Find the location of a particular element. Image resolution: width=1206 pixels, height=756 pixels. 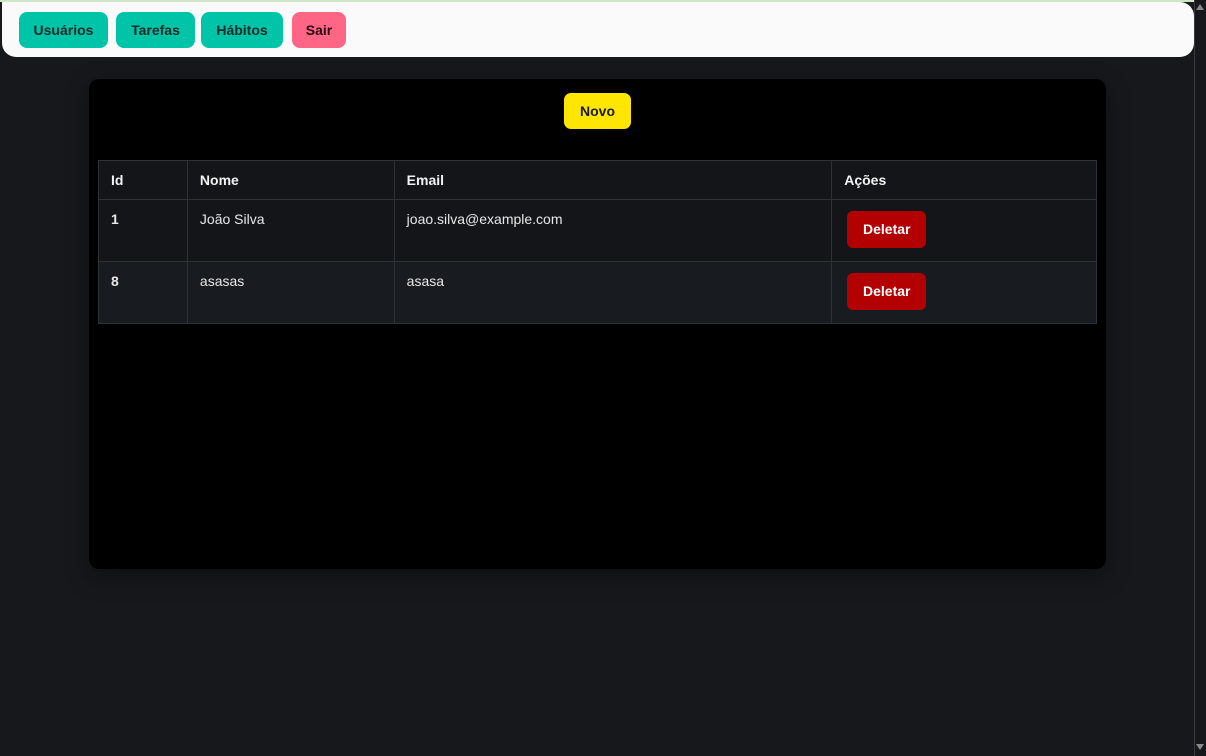

vertical-scrollbar is located at coordinates (1200, 378).